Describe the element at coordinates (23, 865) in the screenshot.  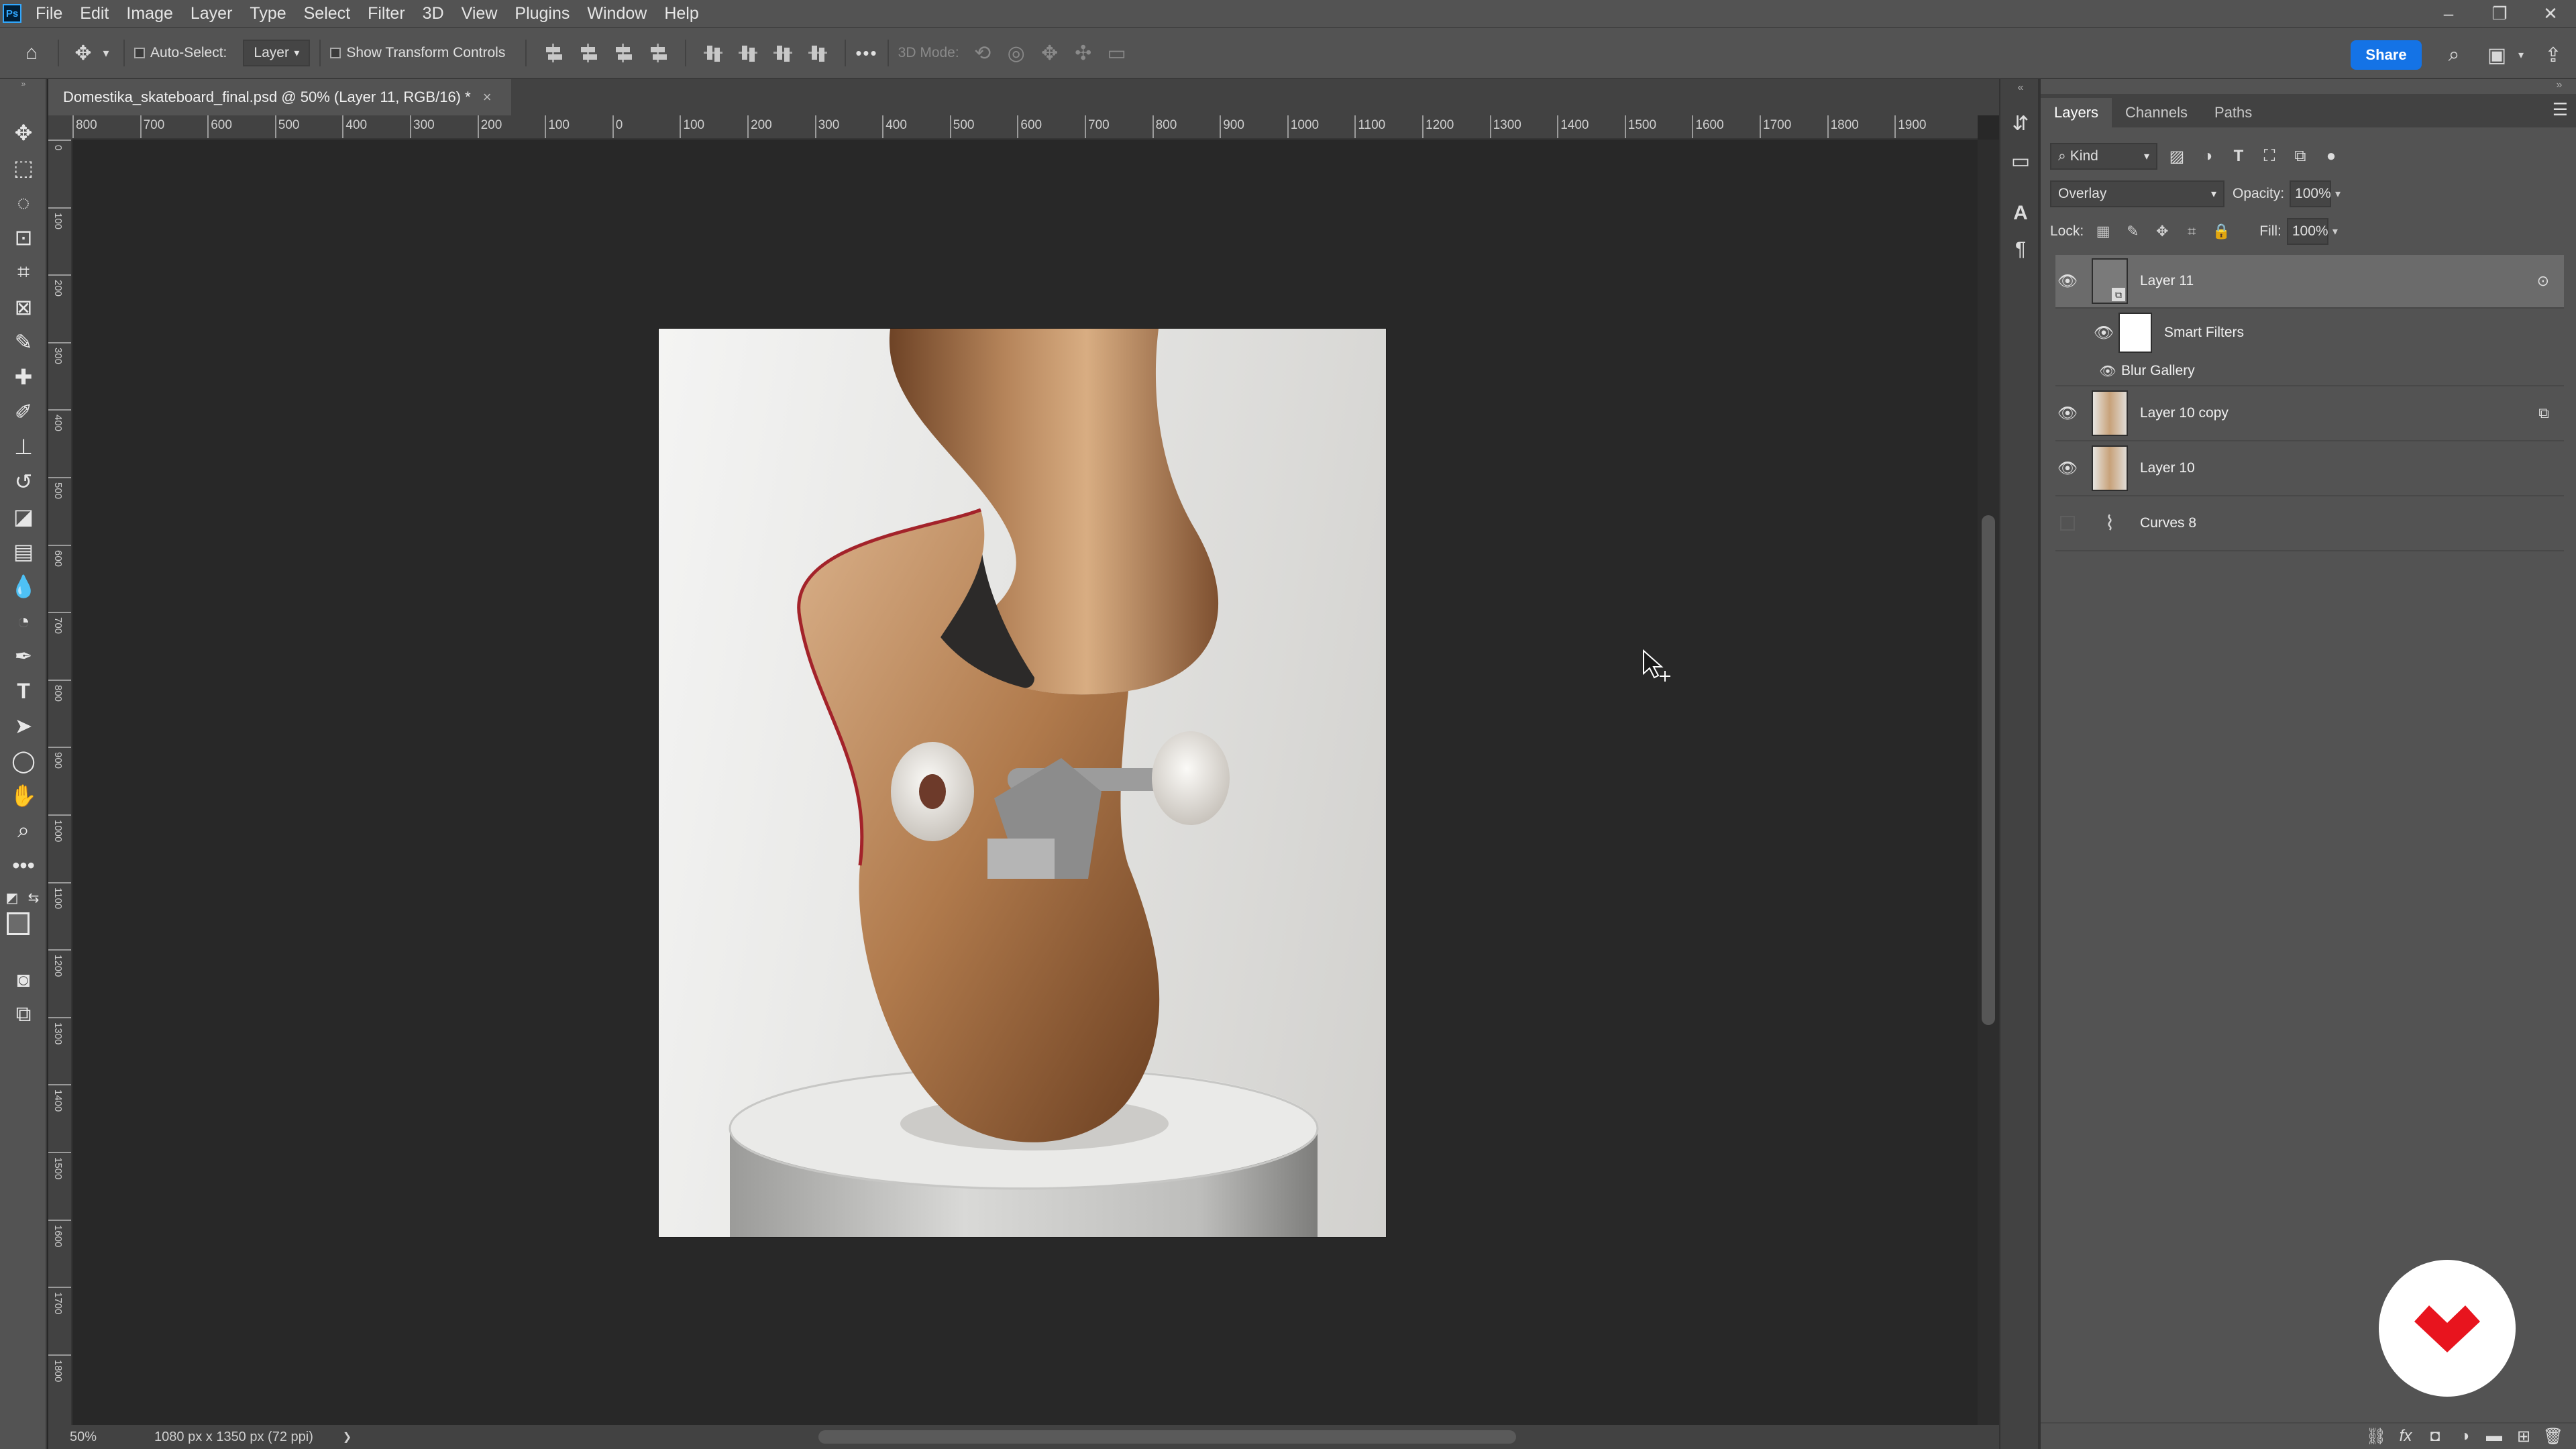
I see `edit-toolbar-icon: •••` at that location.